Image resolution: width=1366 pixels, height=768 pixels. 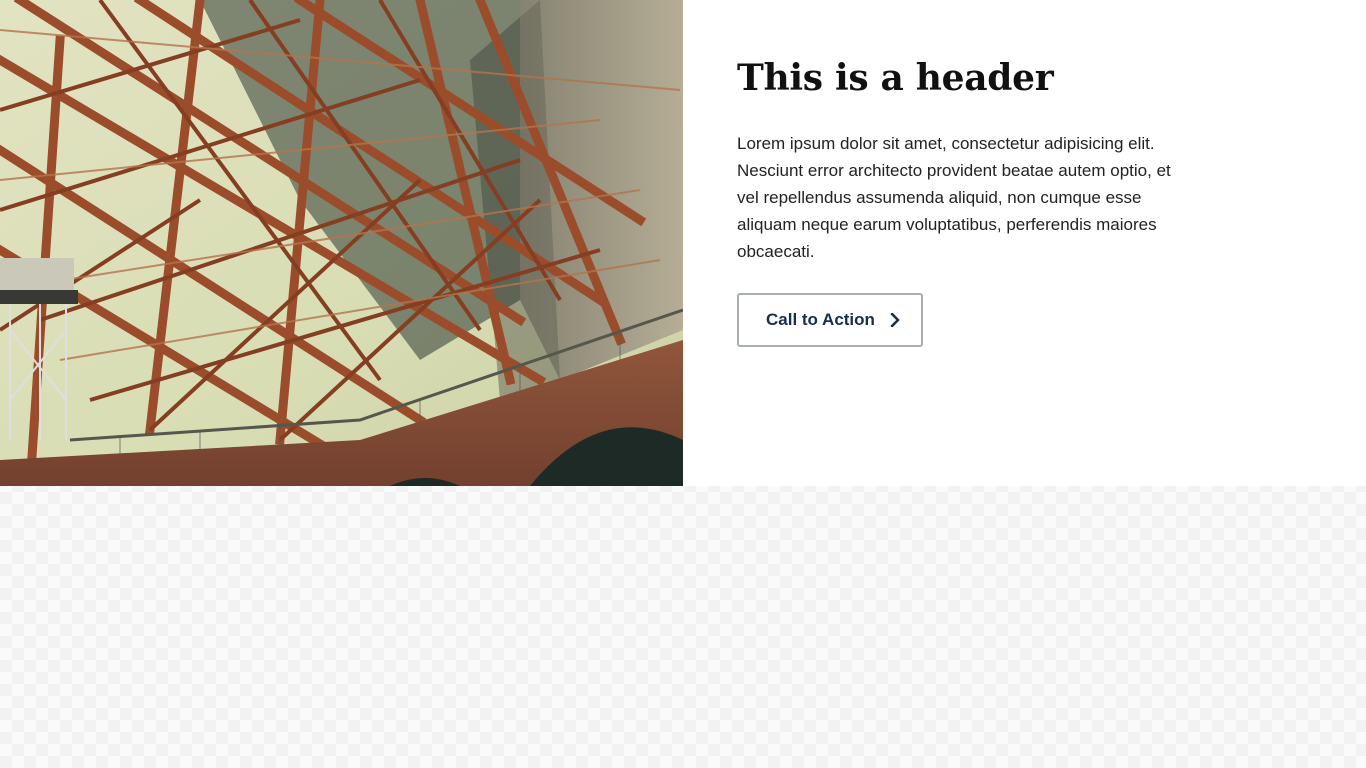 I want to click on call-to-action-button: Call to Action, so click(x=830, y=320).